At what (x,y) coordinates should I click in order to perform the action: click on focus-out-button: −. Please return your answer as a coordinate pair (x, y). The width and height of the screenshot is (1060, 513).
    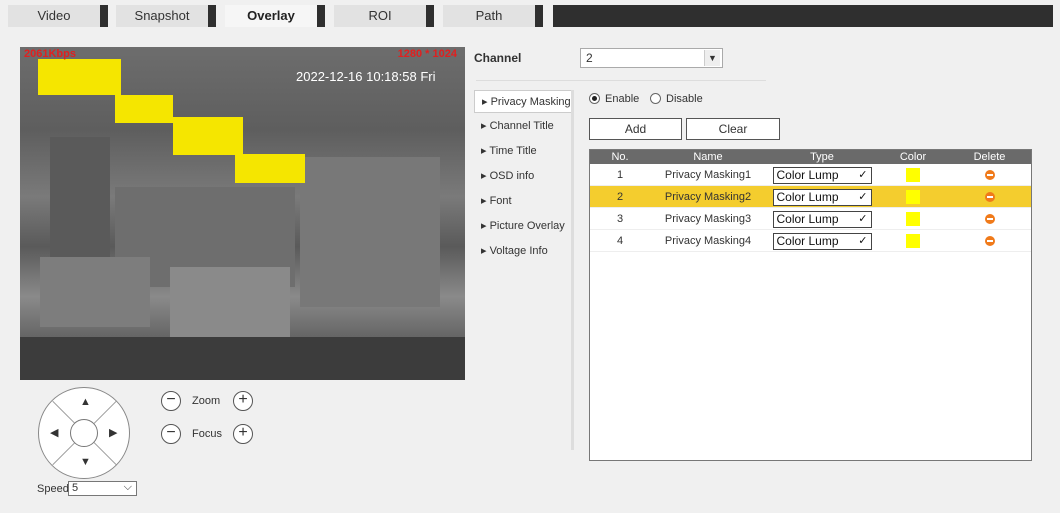
    Looking at the image, I should click on (171, 434).